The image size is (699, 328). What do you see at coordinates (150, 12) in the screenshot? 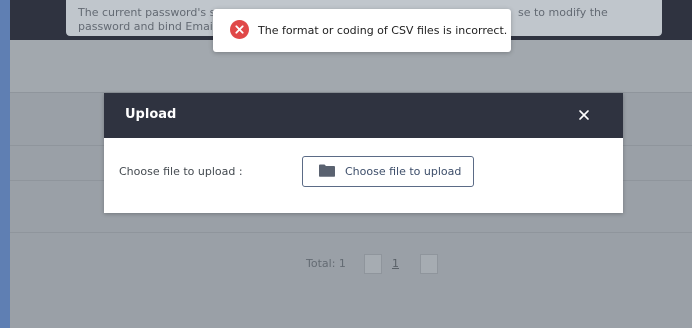
I see `banner-text-line1: The current password's se` at bounding box center [150, 12].